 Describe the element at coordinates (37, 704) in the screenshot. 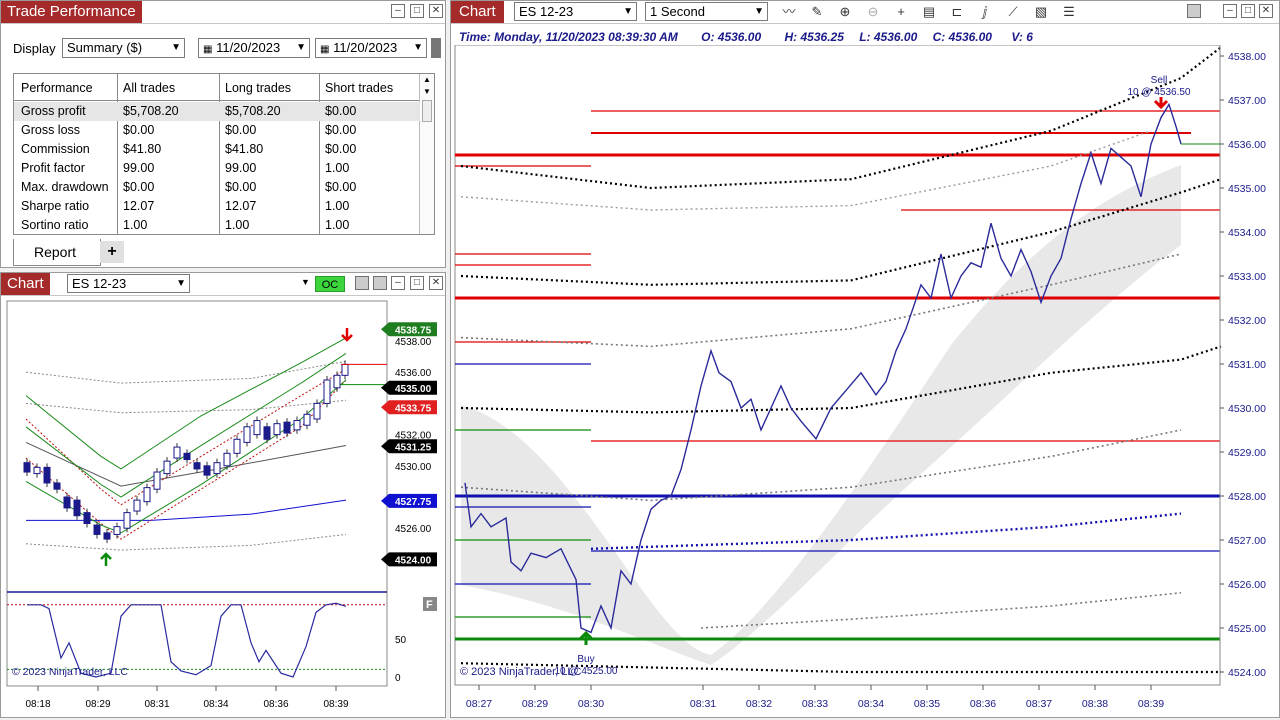

I see `time-tick-label: 08:18` at that location.